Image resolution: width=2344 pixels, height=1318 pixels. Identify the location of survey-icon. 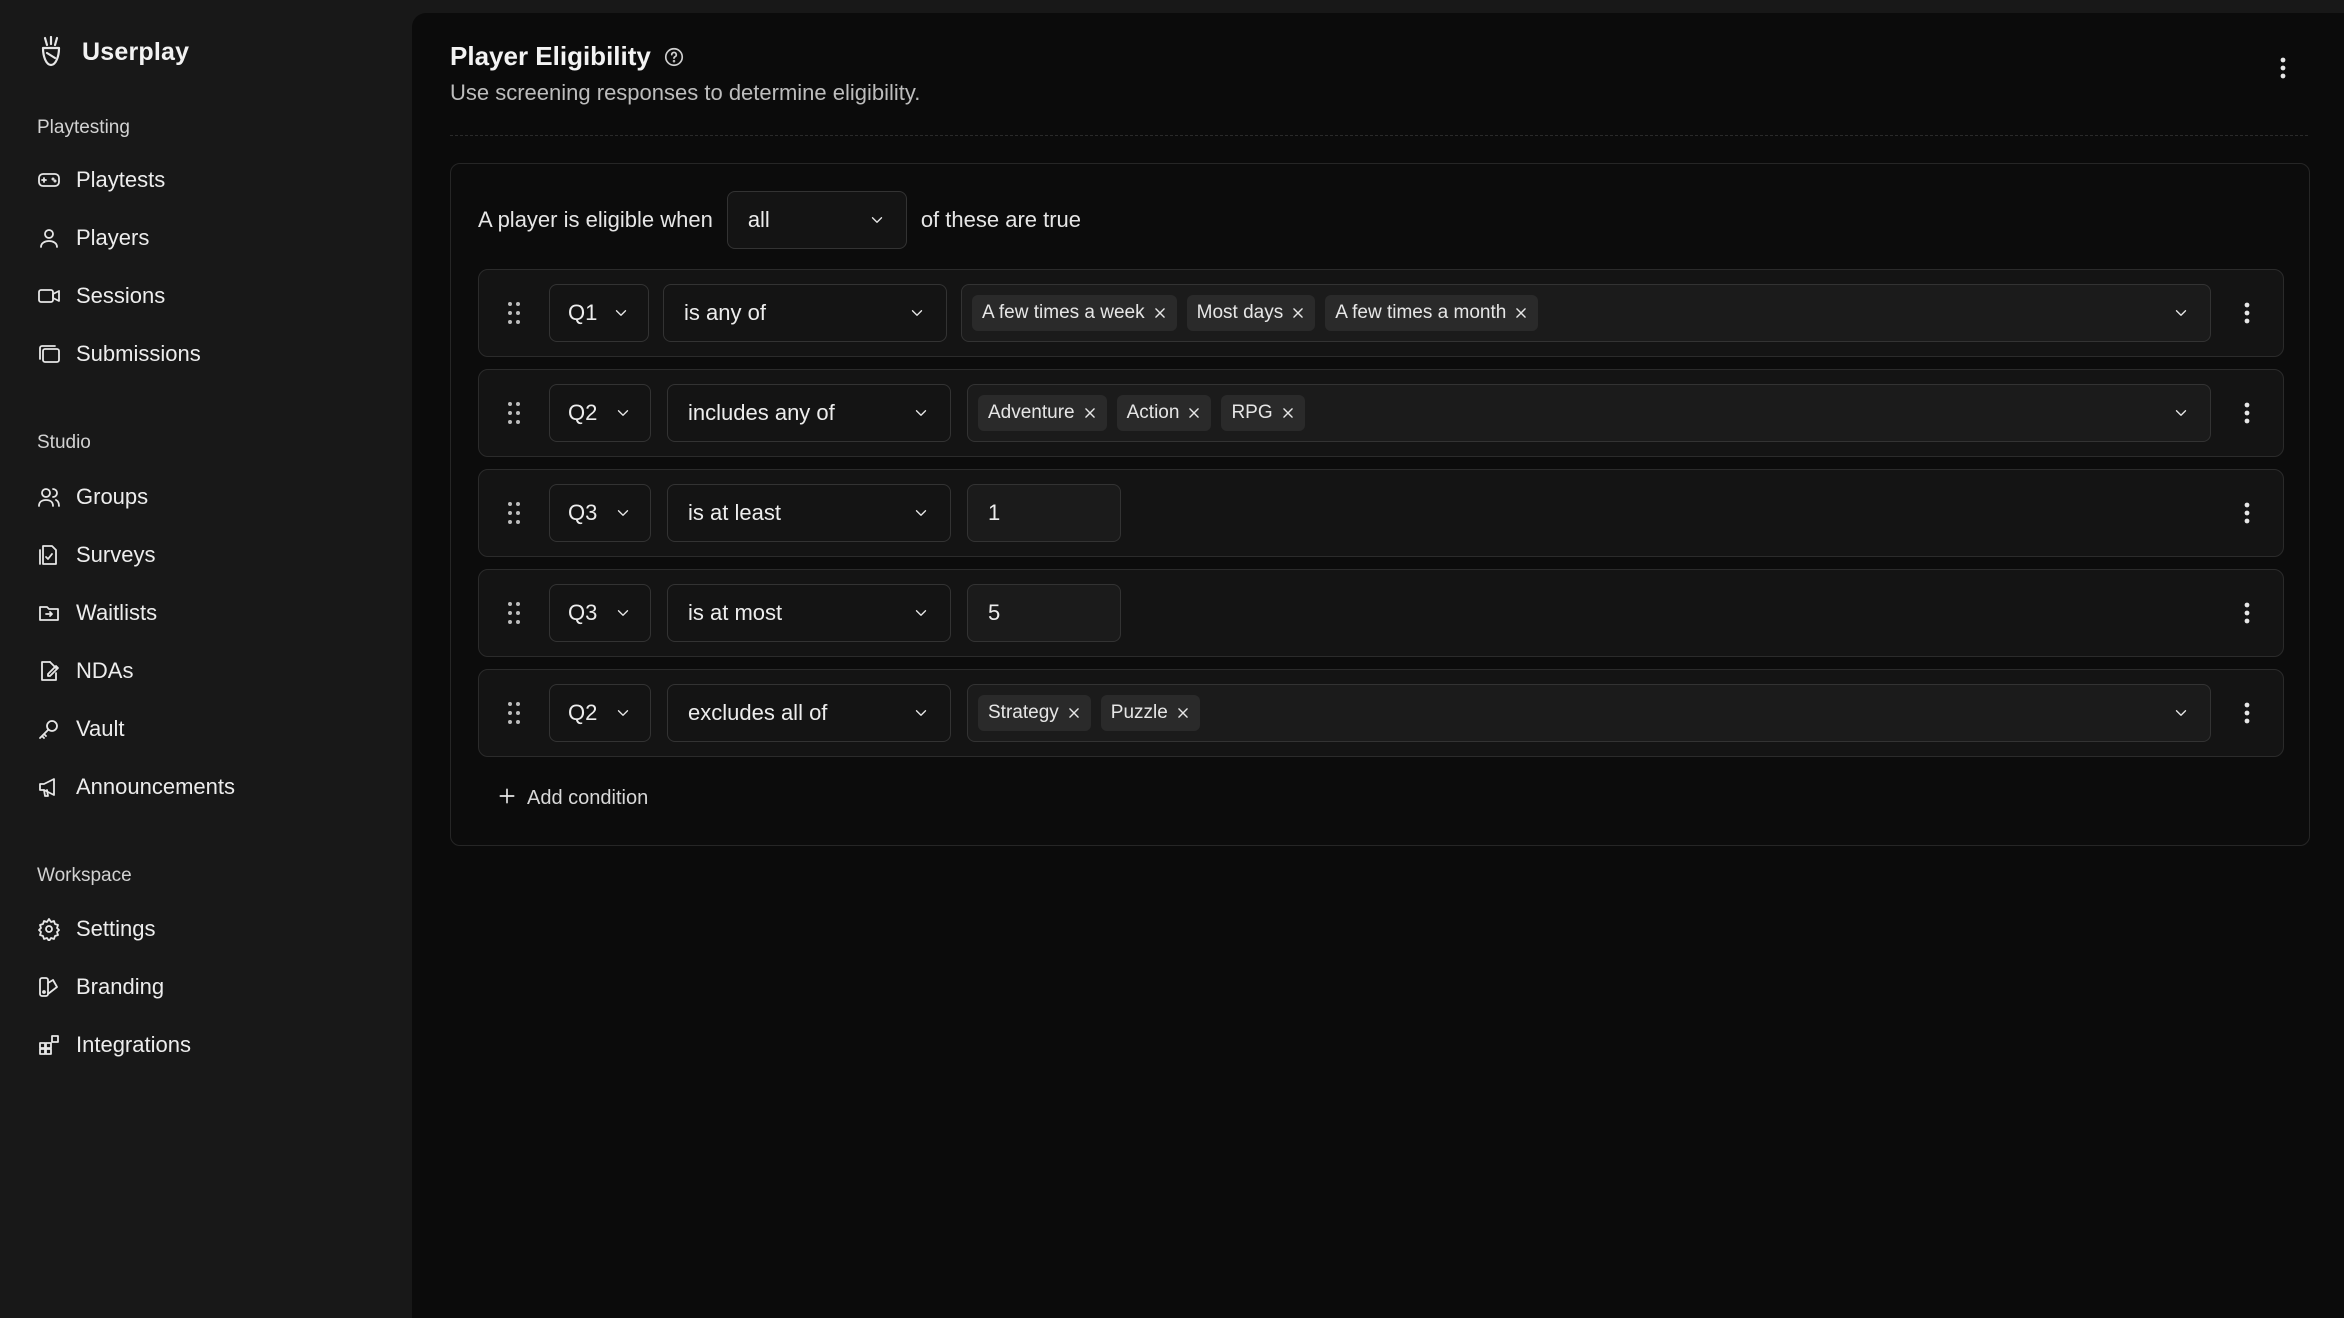
(49, 555).